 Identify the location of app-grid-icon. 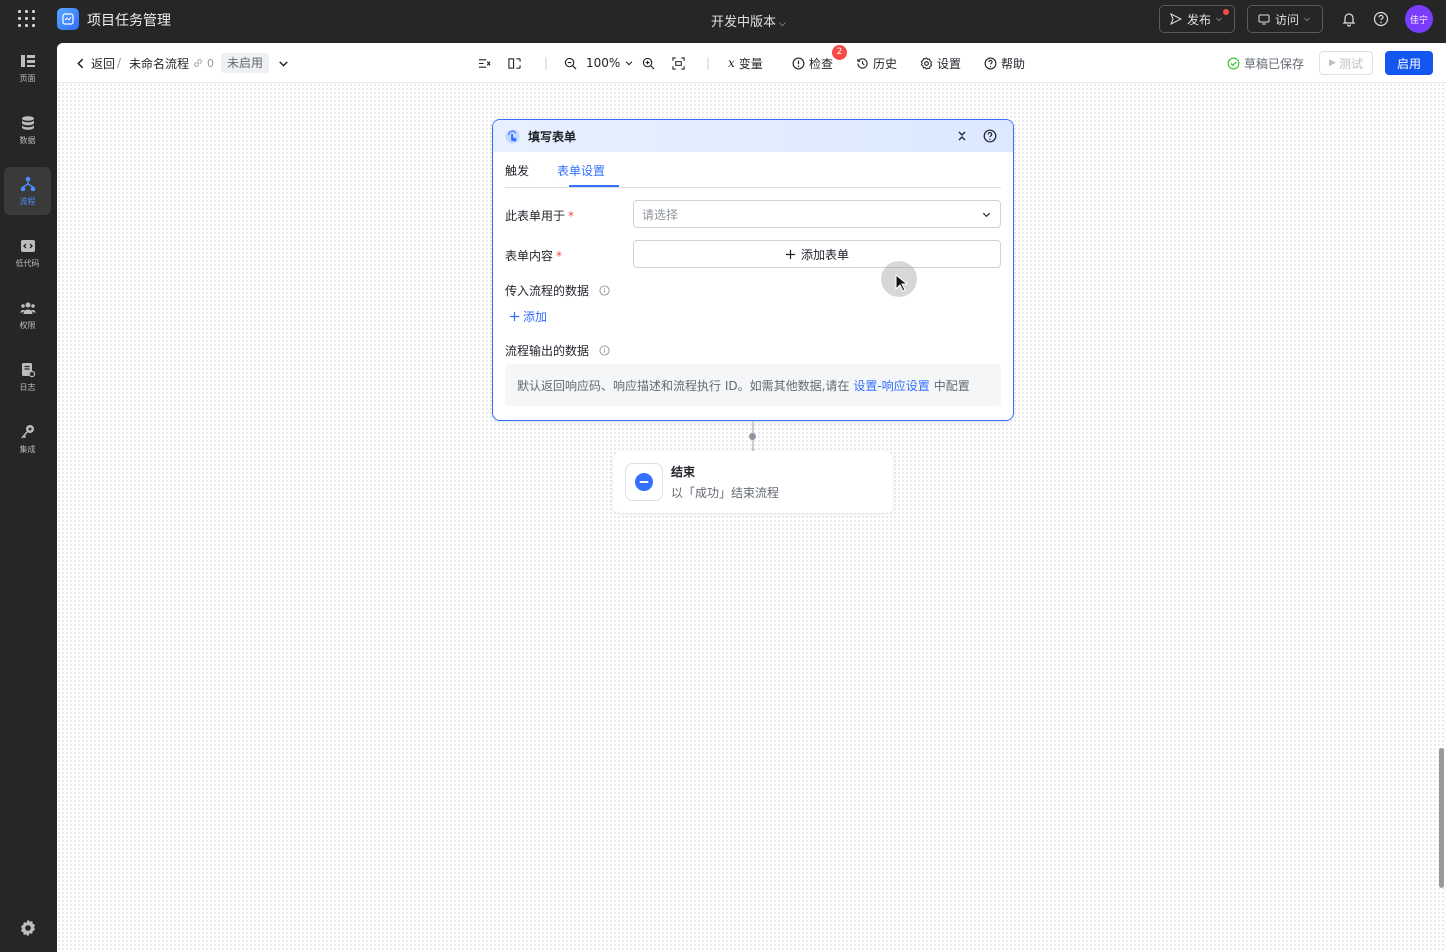
(27, 19).